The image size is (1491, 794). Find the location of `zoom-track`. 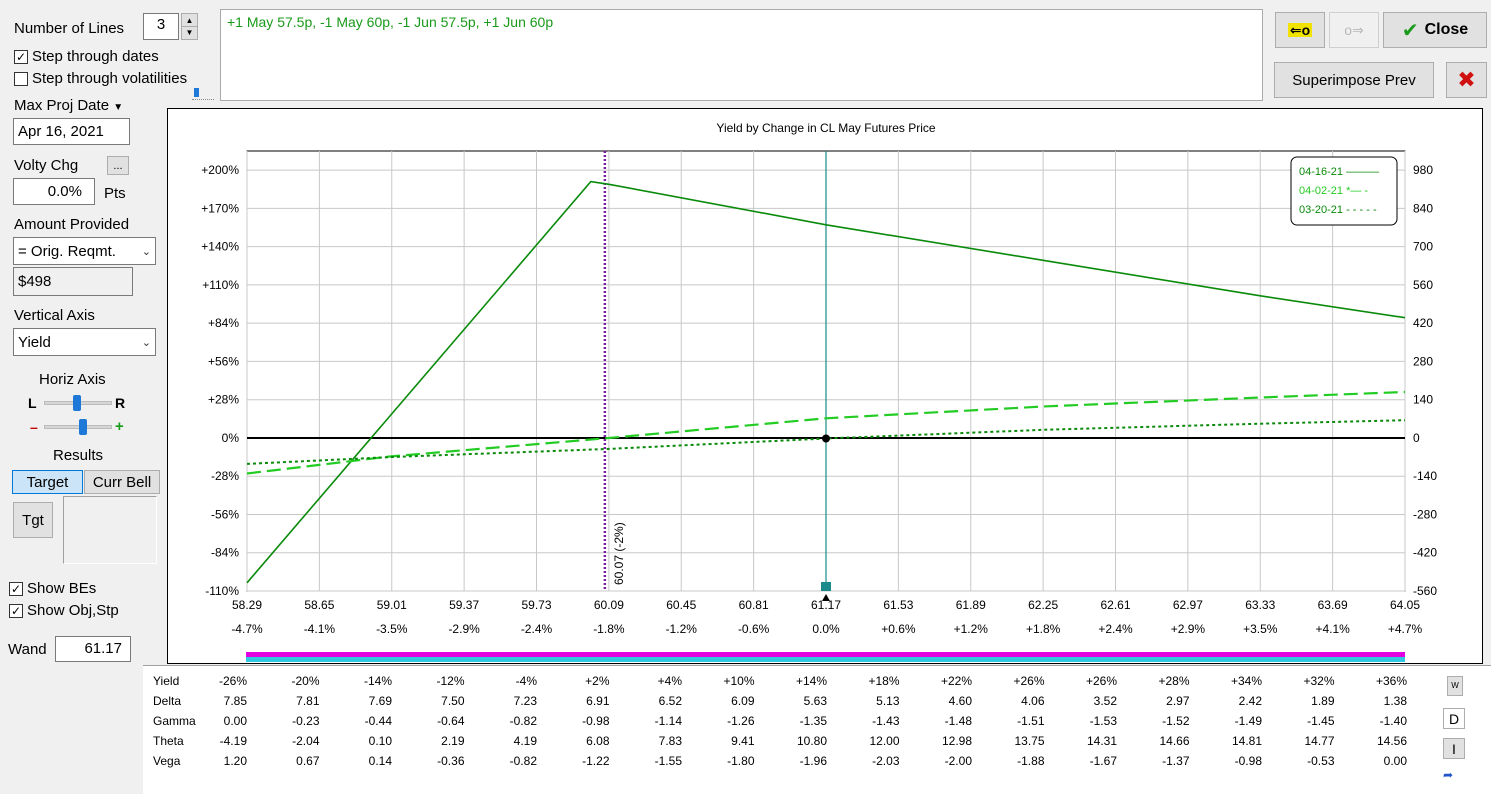

zoom-track is located at coordinates (78, 427).